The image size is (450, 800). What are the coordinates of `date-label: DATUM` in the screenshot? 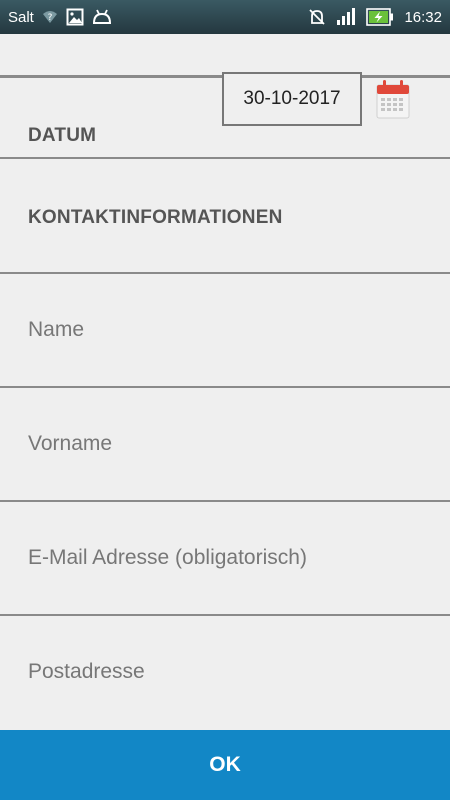 It's located at (62, 135).